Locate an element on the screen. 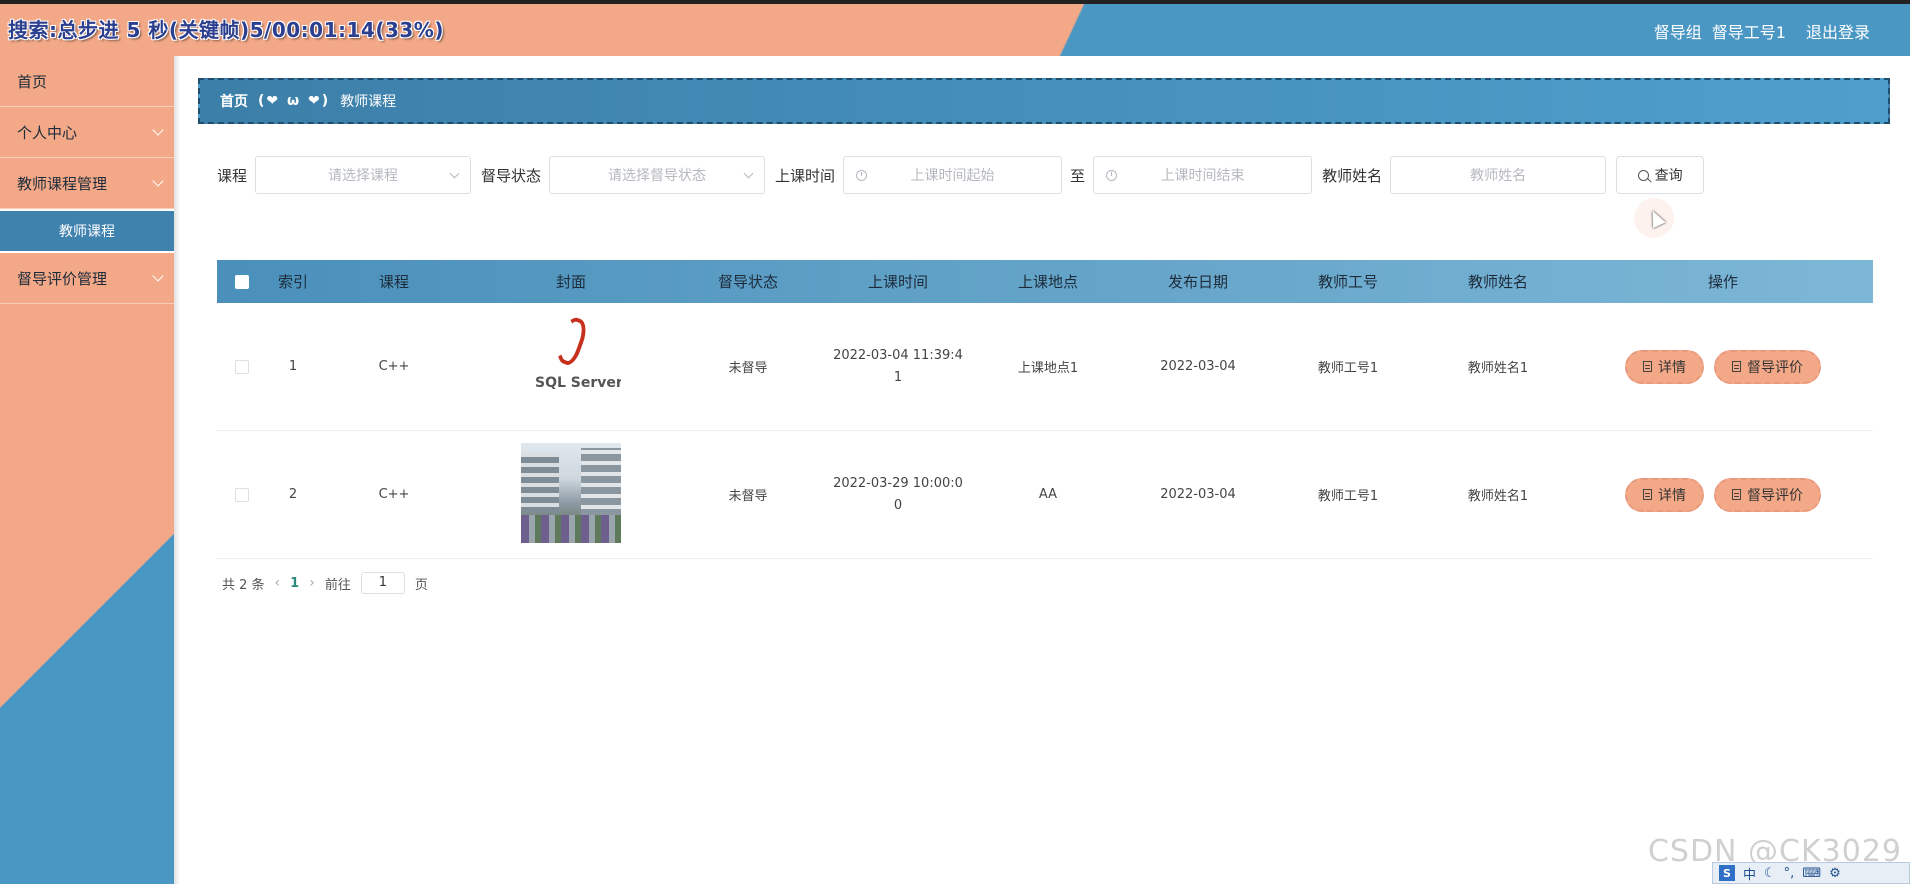  ime-toolbar: S 中 ☾ °, ⌨ ⚙ is located at coordinates (1811, 873).